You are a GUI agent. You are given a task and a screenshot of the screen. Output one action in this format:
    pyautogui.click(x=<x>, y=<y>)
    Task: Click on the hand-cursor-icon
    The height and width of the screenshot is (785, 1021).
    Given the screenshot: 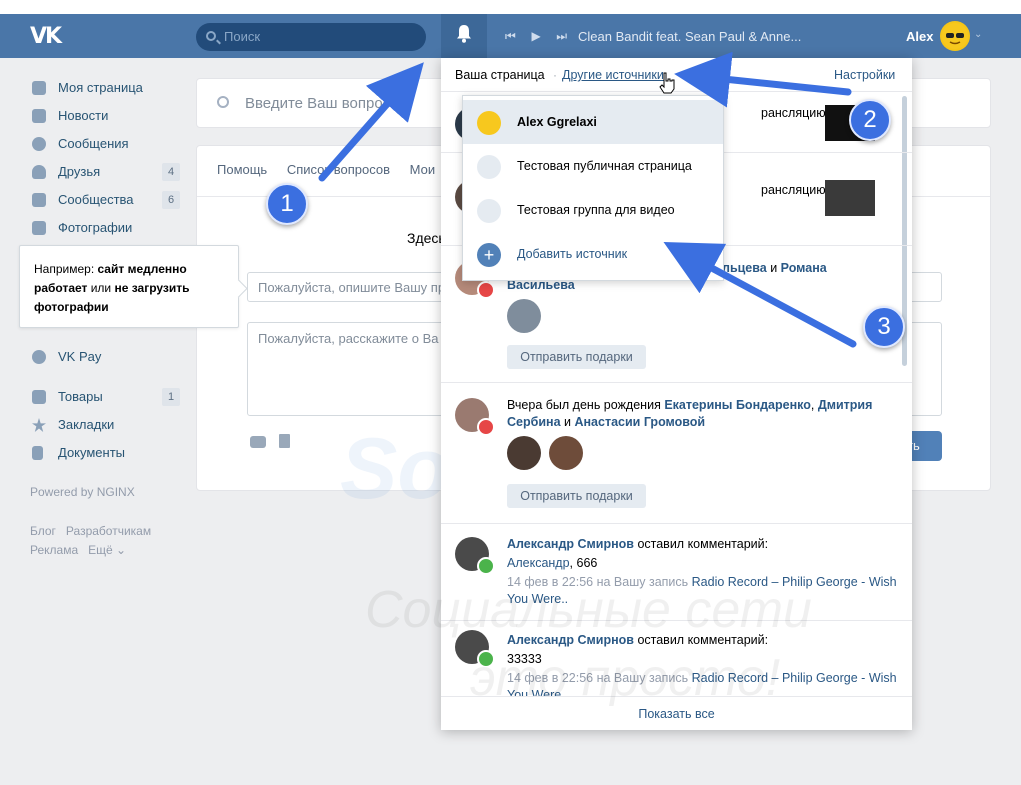 What is the action you would take?
    pyautogui.click(x=667, y=83)
    